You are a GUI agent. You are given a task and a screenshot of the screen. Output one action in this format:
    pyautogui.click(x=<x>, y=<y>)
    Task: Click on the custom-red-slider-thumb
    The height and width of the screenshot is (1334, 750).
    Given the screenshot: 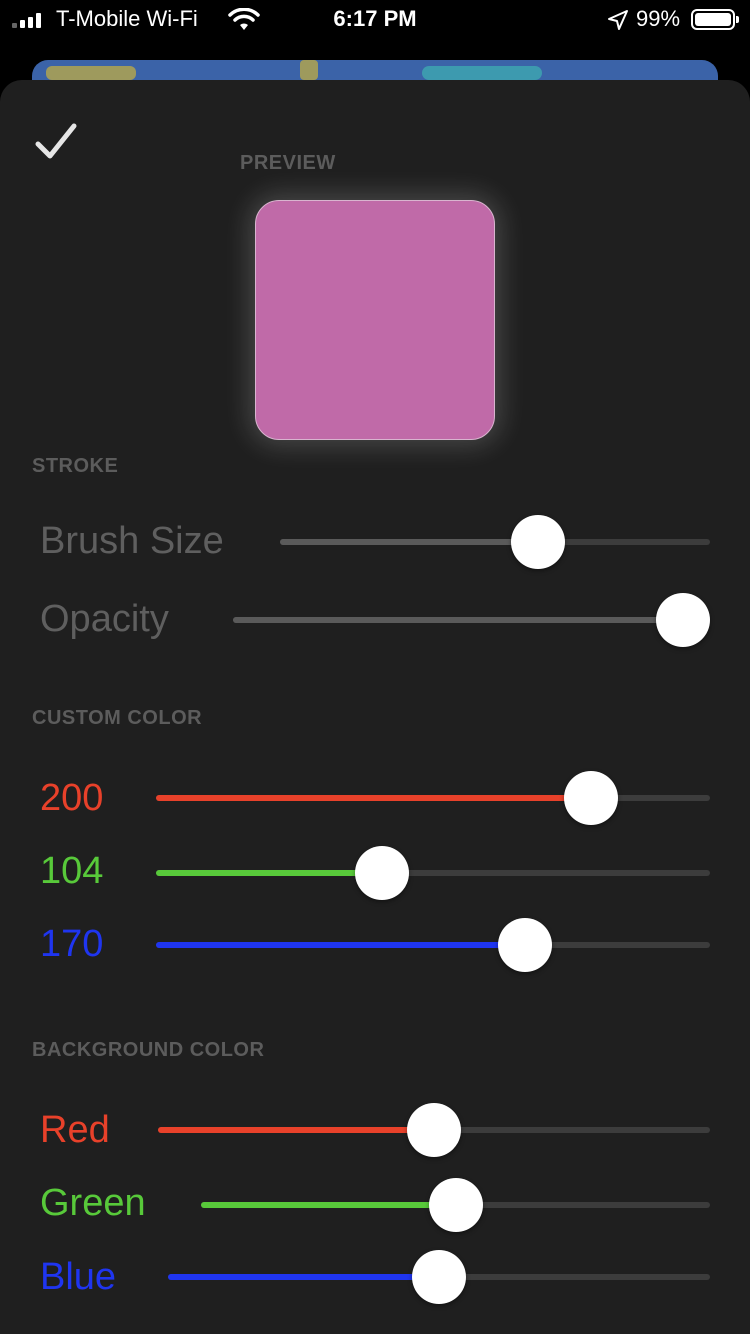 What is the action you would take?
    pyautogui.click(x=590, y=798)
    